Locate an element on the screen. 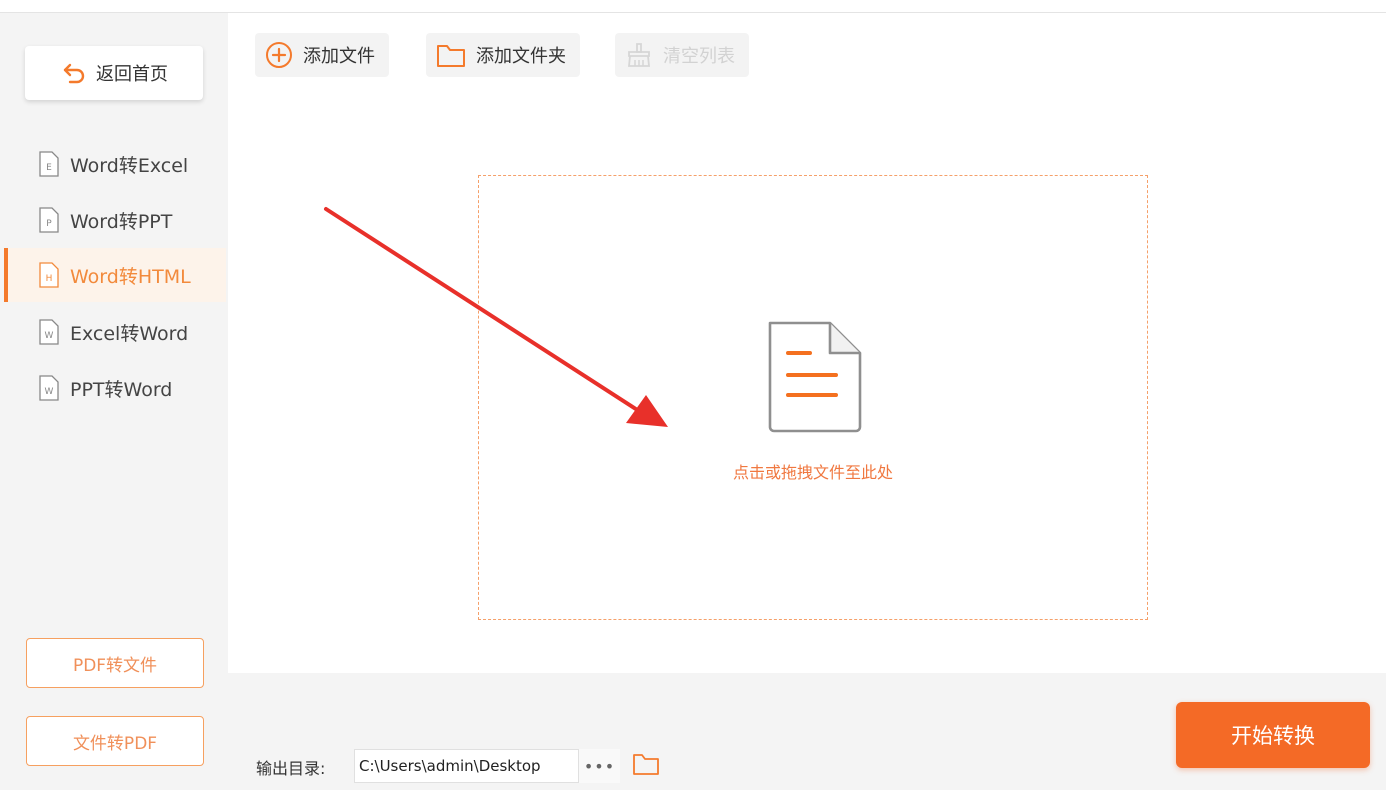 The image size is (1386, 790). window-top-bar is located at coordinates (693, 6).